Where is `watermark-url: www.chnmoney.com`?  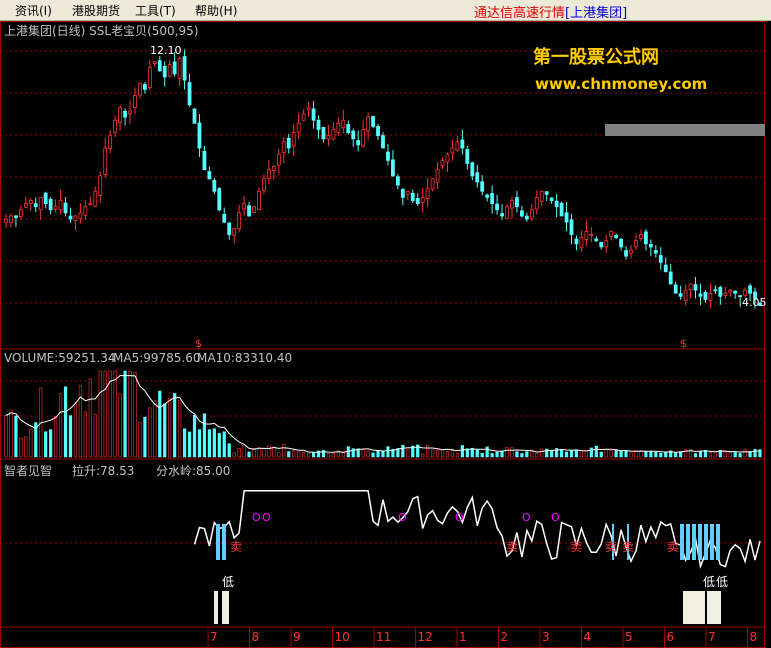
watermark-url: www.chnmoney.com is located at coordinates (621, 84).